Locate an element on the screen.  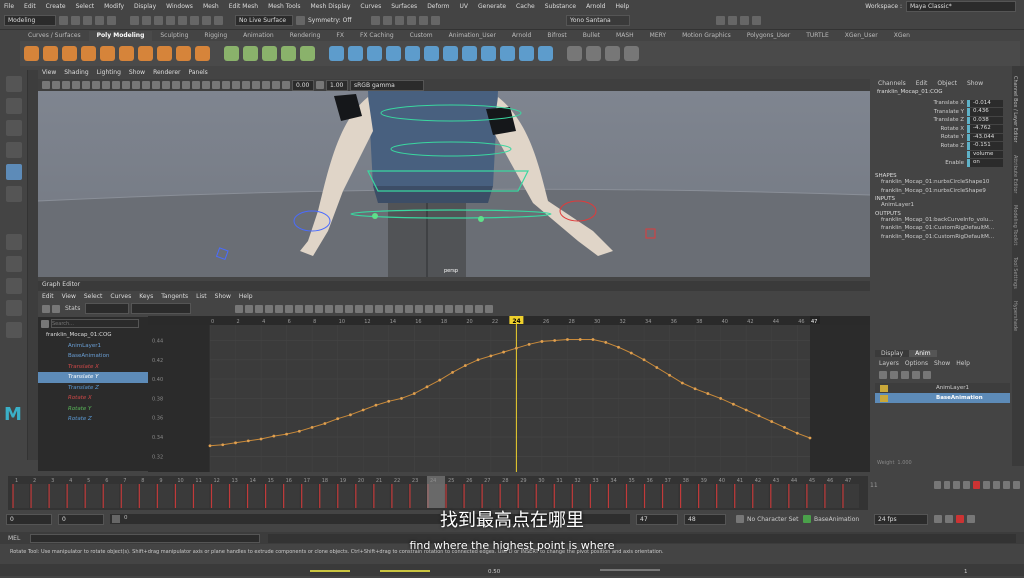
outliner-channel-item: AnimLayer1 is located at coordinates (93, 346).